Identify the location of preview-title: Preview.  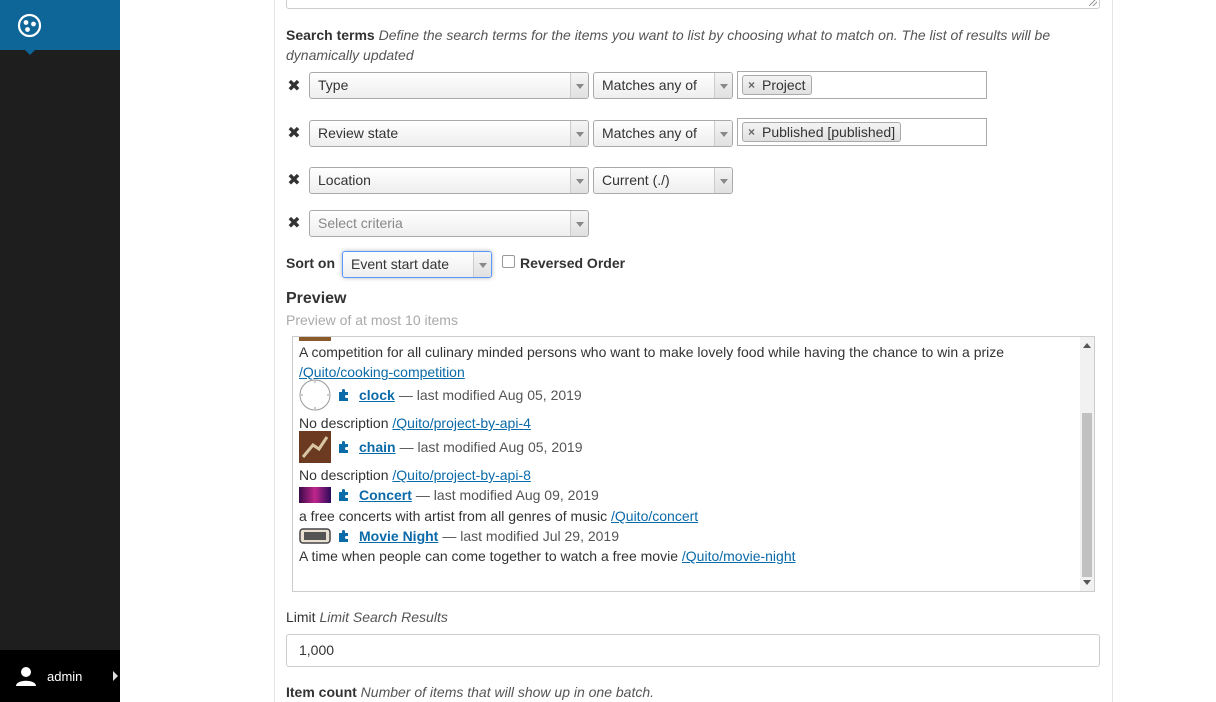
(316, 298).